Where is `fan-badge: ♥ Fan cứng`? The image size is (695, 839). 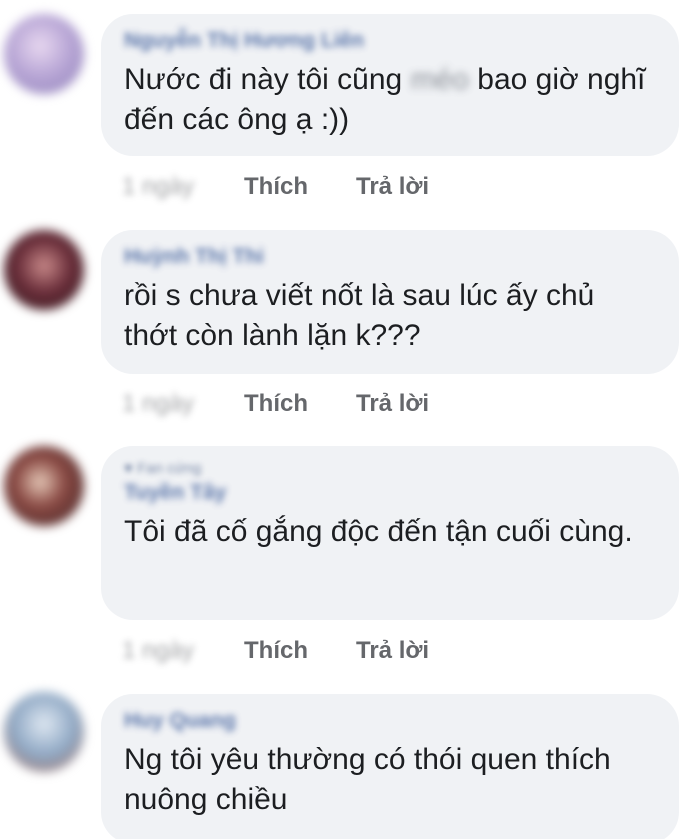 fan-badge: ♥ Fan cứng is located at coordinates (389, 469).